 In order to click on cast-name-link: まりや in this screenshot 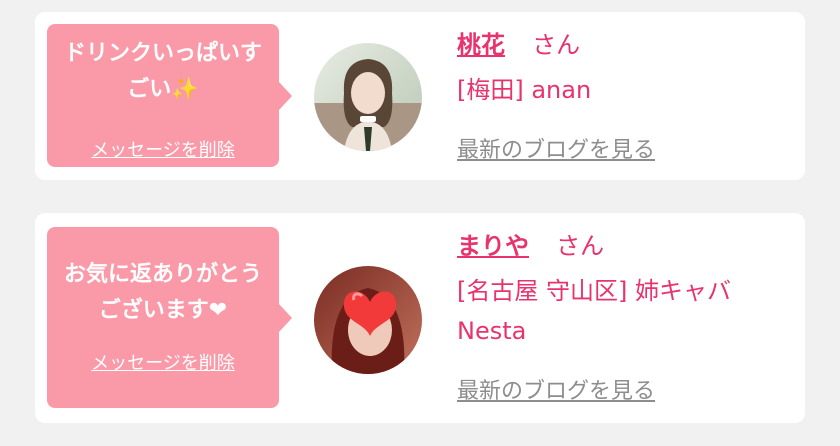, I will do `click(493, 246)`.